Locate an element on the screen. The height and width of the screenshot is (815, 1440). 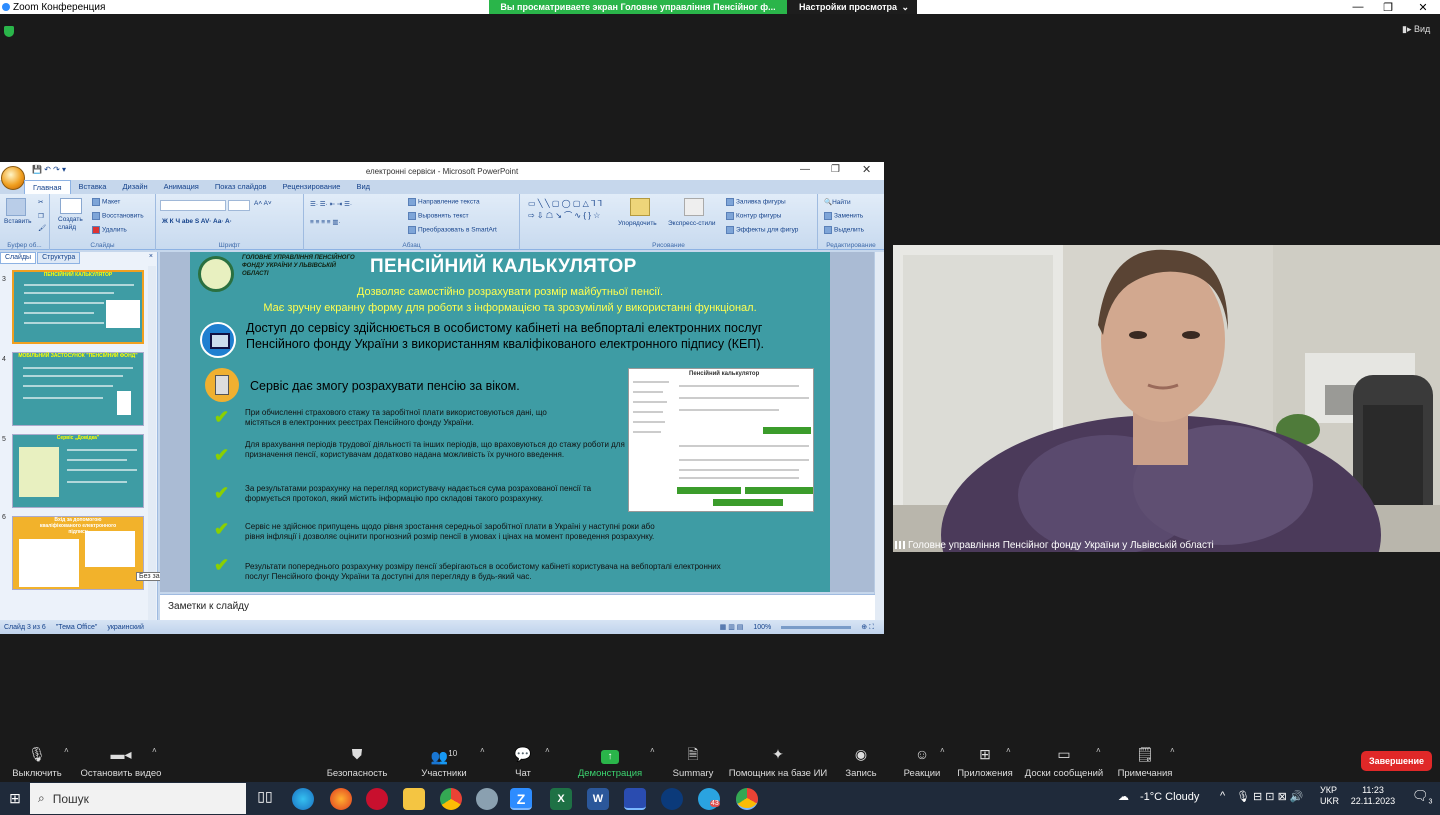
end-meeting-button: Завершение is located at coordinates (1396, 761).